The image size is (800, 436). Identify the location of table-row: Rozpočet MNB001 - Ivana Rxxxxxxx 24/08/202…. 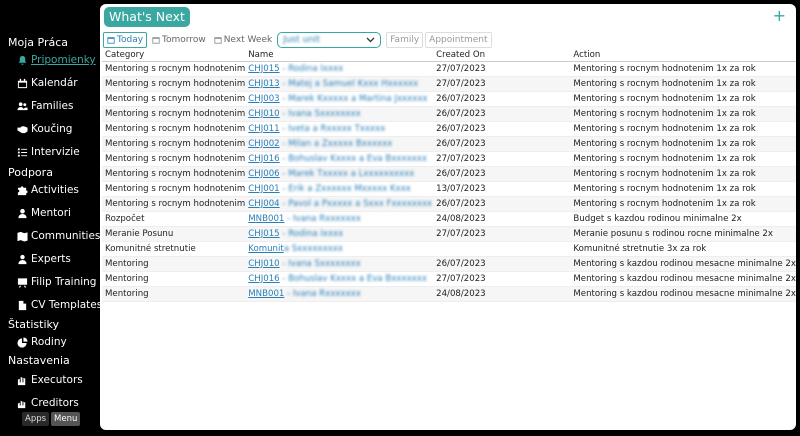
(449, 219).